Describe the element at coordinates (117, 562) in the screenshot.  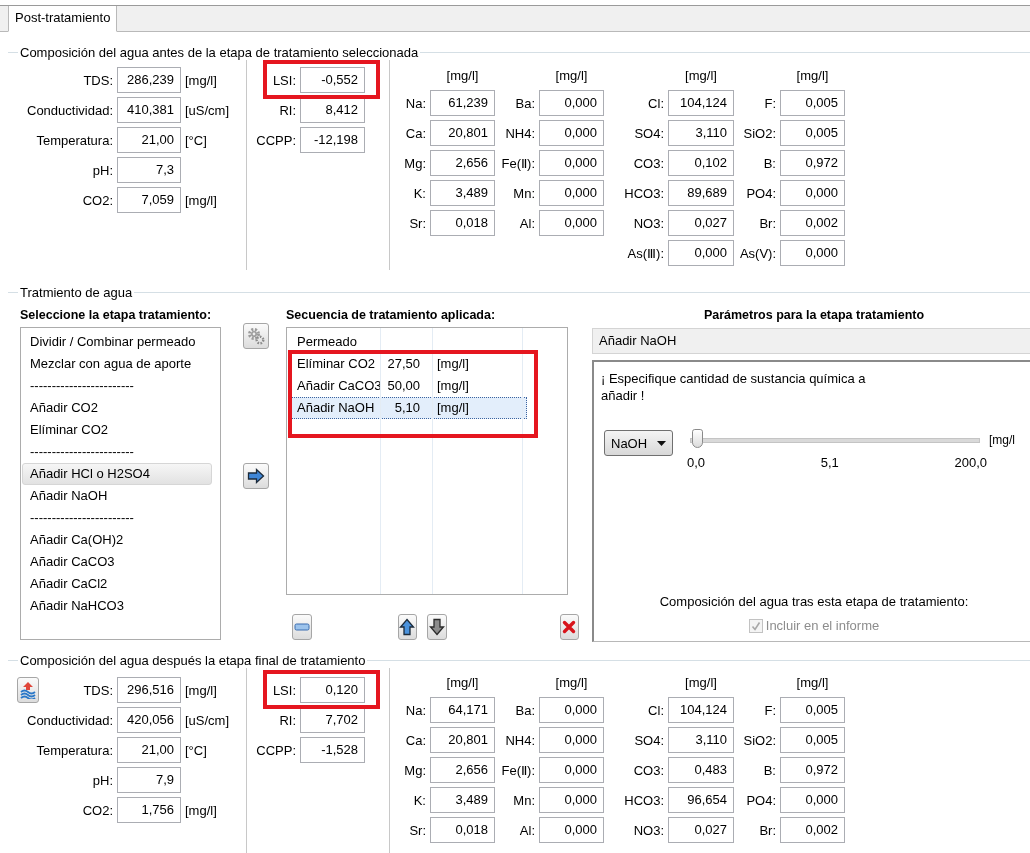
I see `list-item: Añadir CaCO3` at that location.